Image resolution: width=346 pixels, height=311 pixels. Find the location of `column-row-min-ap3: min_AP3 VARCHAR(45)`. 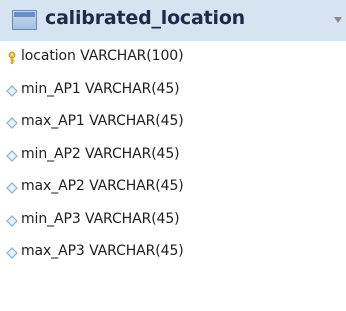

column-row-min-ap3: min_AP3 VARCHAR(45) is located at coordinates (173, 220).